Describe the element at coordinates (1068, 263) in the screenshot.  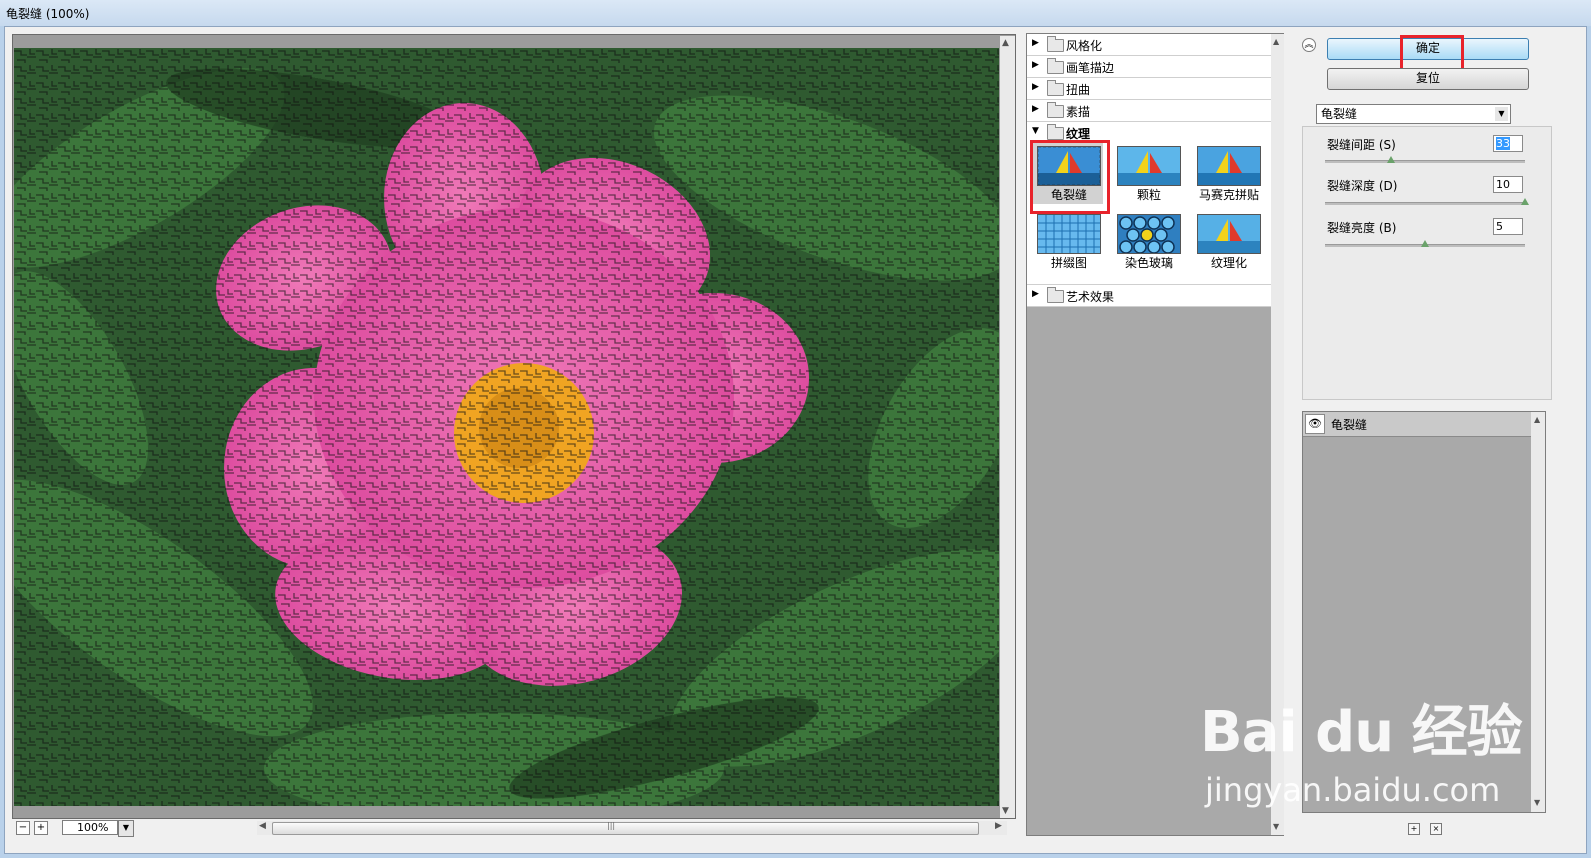
I see `filter-label: 拼缀图` at that location.